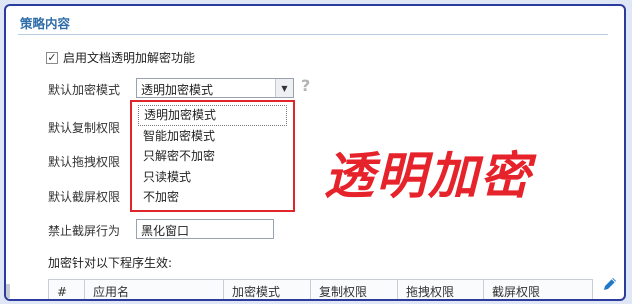  I want to click on block-screenshot-value: 黑化窗口, so click(165, 231).